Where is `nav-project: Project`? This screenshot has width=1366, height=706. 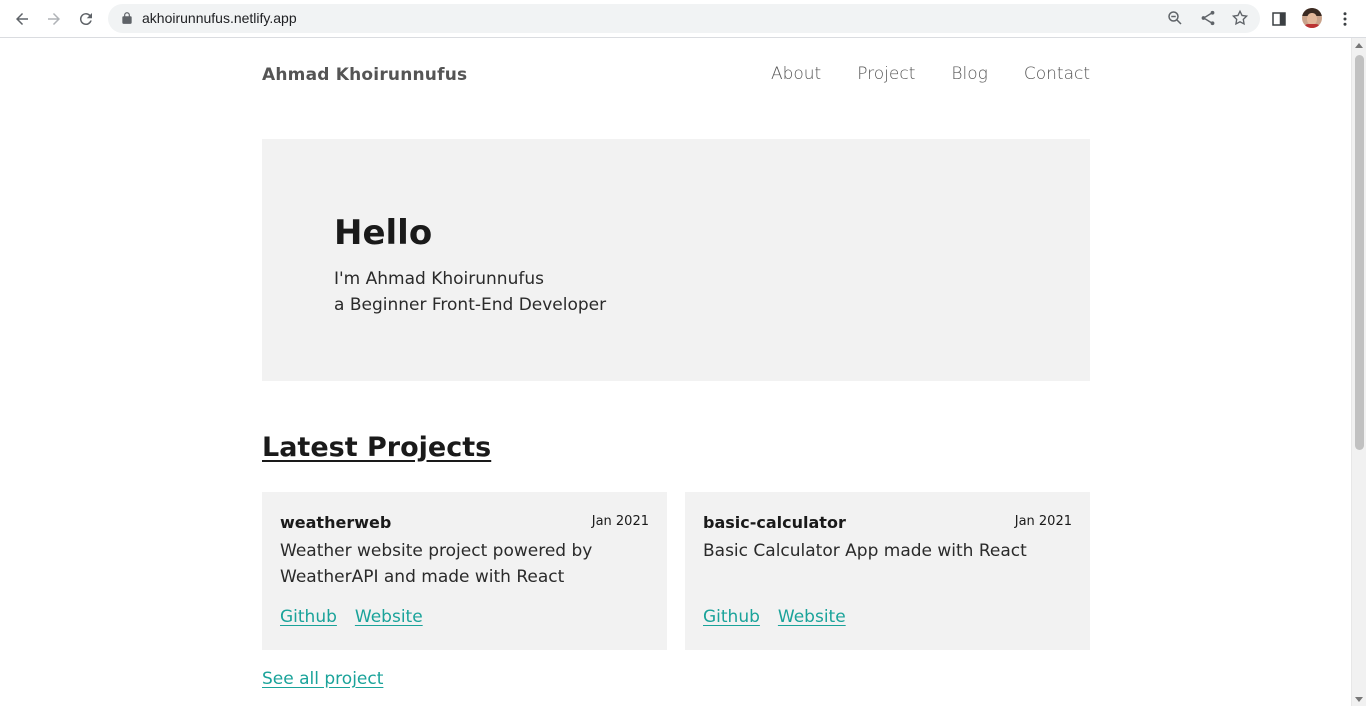
nav-project: Project is located at coordinates (886, 74).